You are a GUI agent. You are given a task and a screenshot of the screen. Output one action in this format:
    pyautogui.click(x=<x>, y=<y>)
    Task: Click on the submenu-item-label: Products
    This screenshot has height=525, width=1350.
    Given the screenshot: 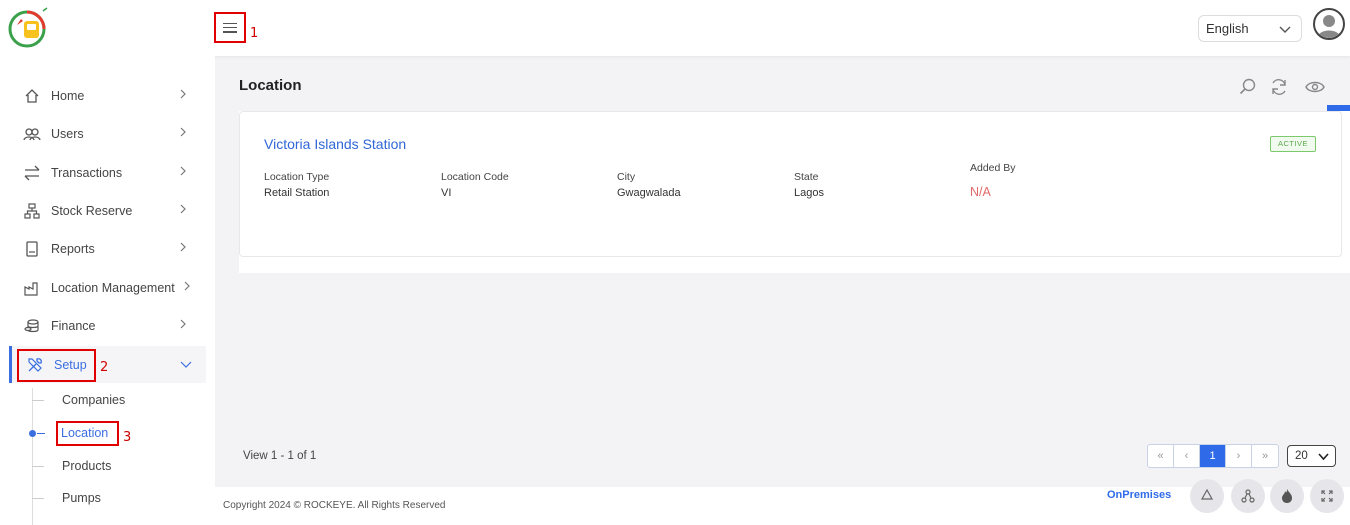 What is the action you would take?
    pyautogui.click(x=87, y=466)
    